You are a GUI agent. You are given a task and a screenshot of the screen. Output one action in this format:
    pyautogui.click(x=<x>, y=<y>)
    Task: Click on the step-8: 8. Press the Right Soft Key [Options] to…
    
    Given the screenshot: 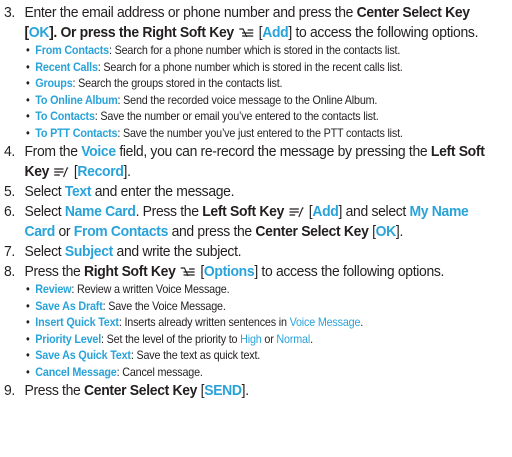 What is the action you would take?
    pyautogui.click(x=224, y=271)
    